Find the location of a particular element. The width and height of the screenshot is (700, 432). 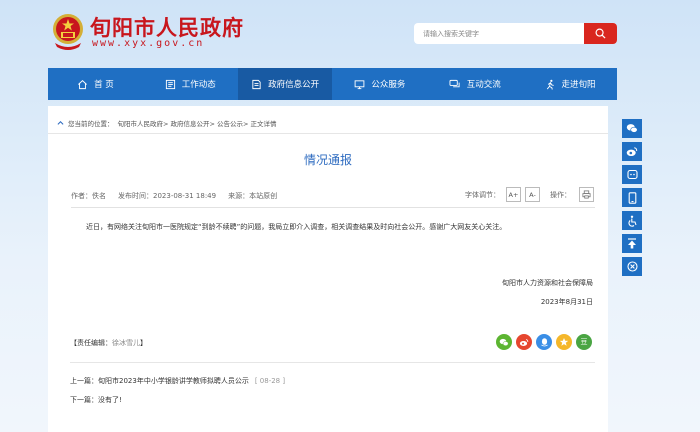

prev-label: 上一篇： is located at coordinates (84, 381).